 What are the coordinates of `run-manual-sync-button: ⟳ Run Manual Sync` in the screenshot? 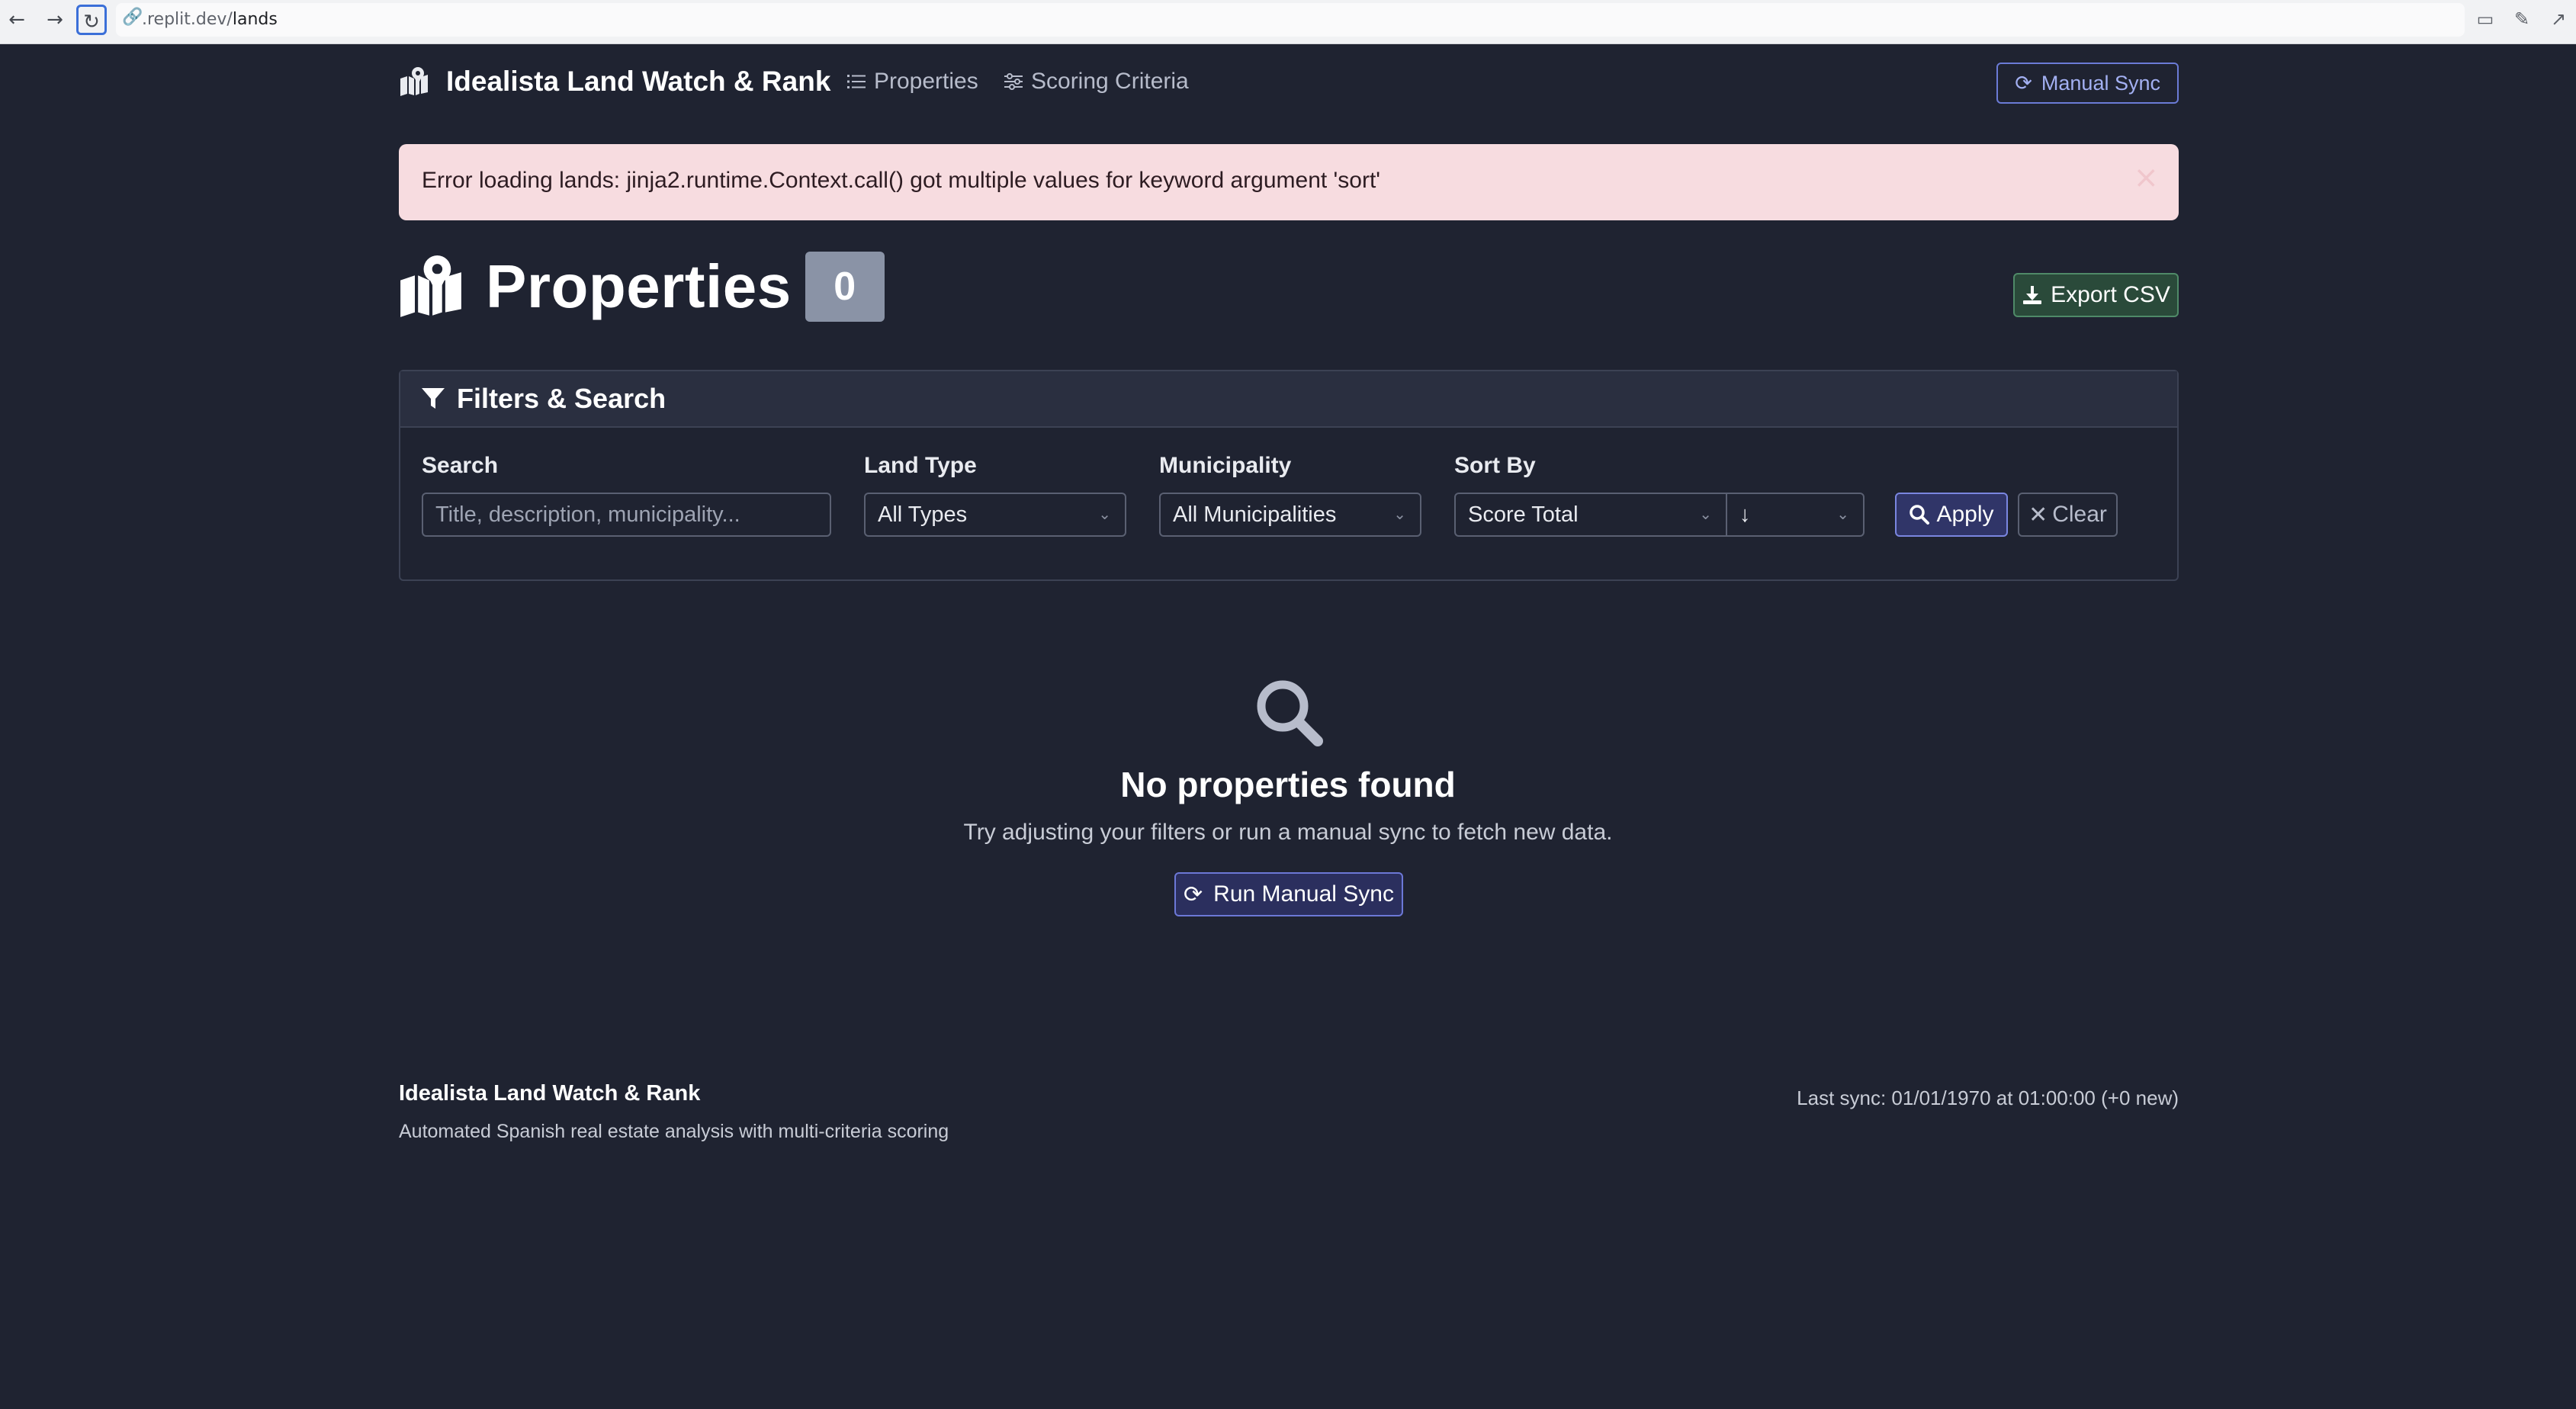 It's located at (1288, 894).